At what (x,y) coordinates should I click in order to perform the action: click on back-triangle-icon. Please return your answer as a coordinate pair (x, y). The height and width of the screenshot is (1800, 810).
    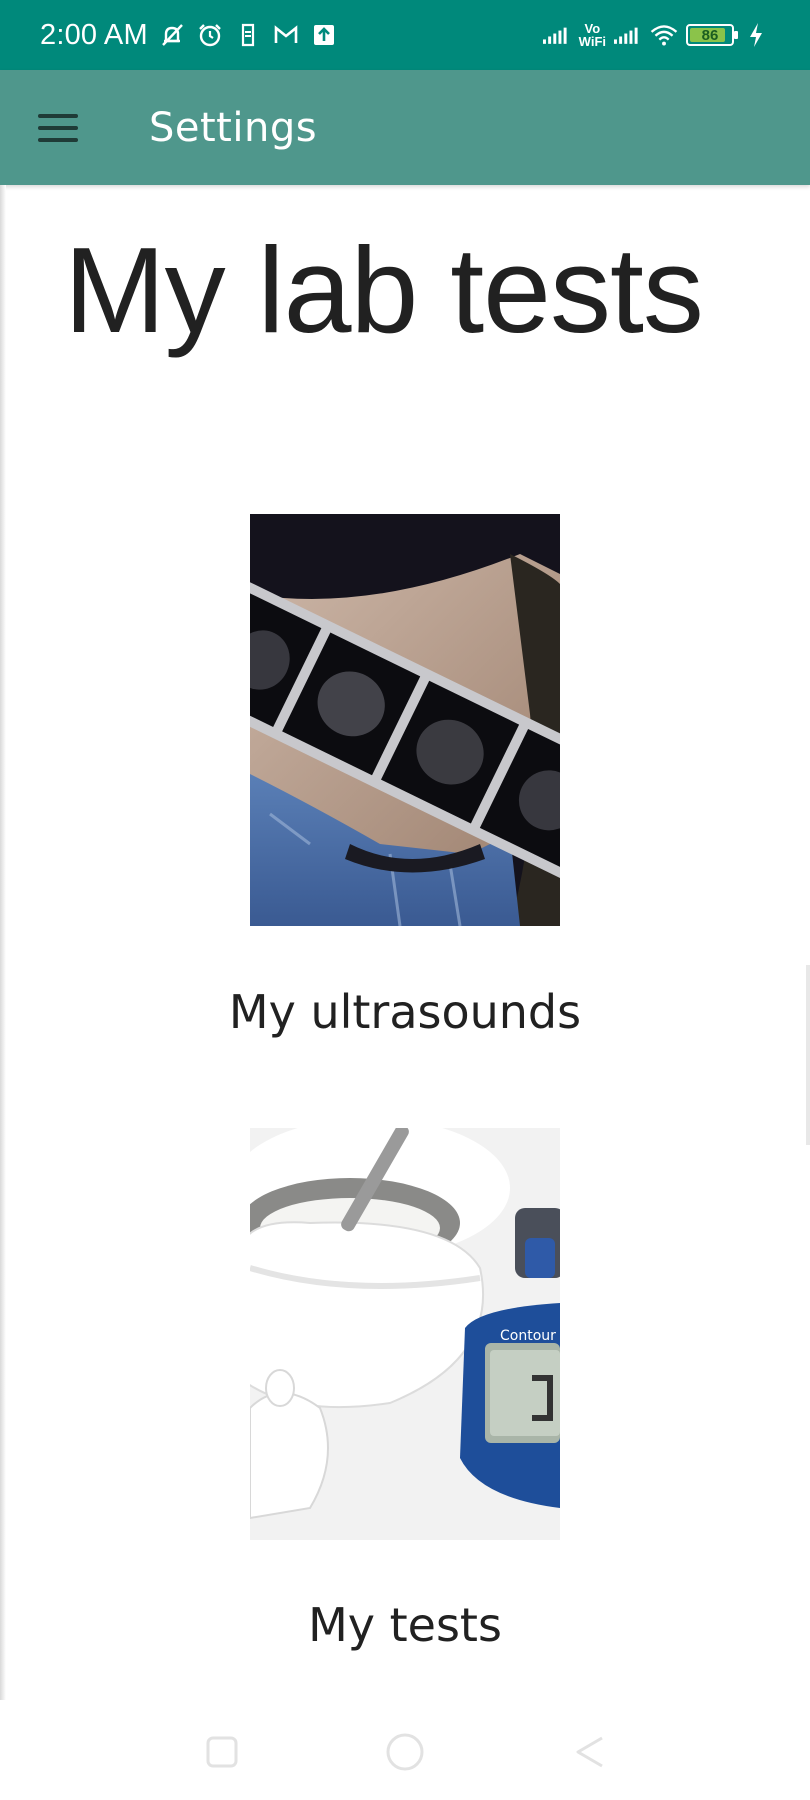
    Looking at the image, I should click on (590, 1752).